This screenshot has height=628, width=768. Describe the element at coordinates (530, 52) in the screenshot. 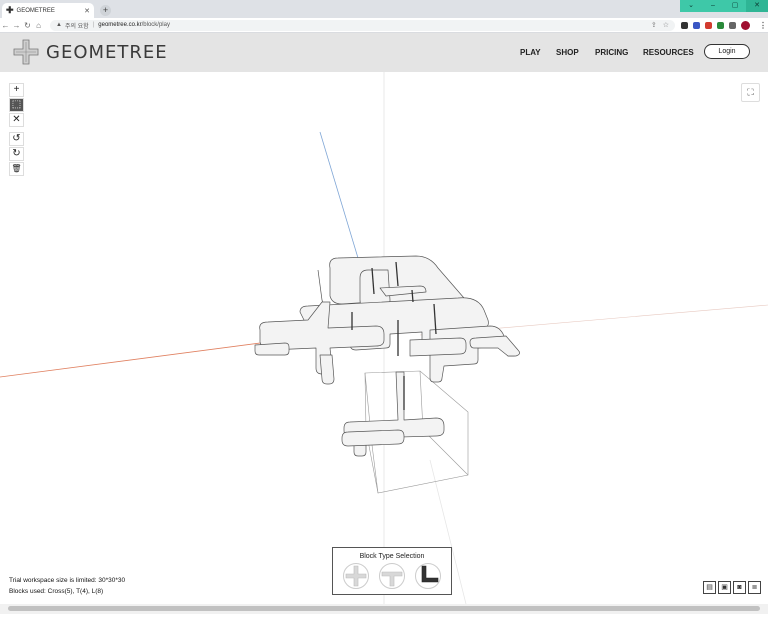

I see `nav-play: PLAY` at that location.